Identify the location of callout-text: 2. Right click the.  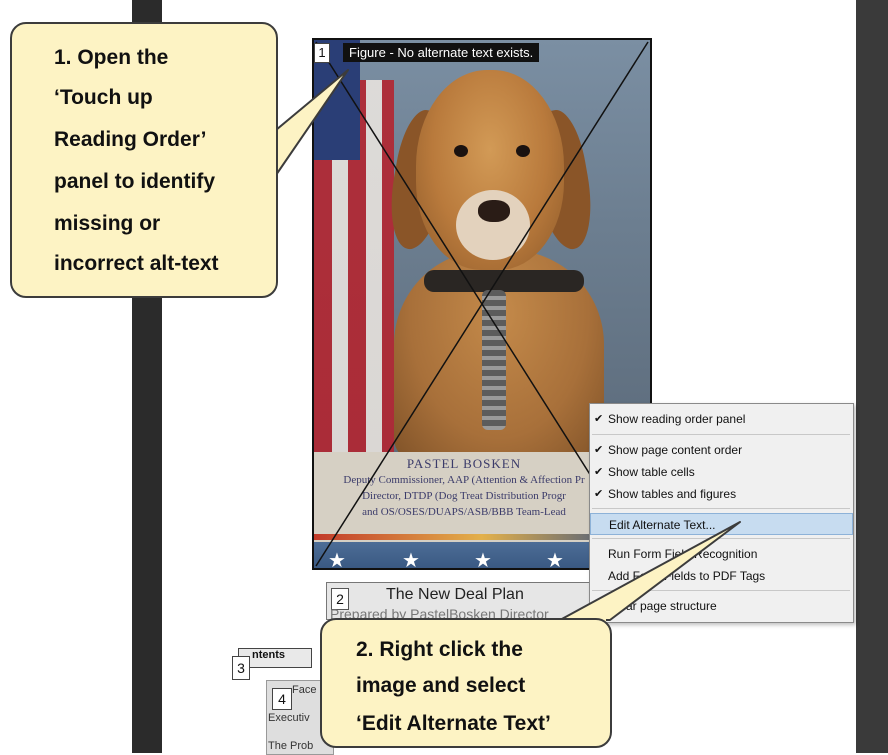
(439, 649).